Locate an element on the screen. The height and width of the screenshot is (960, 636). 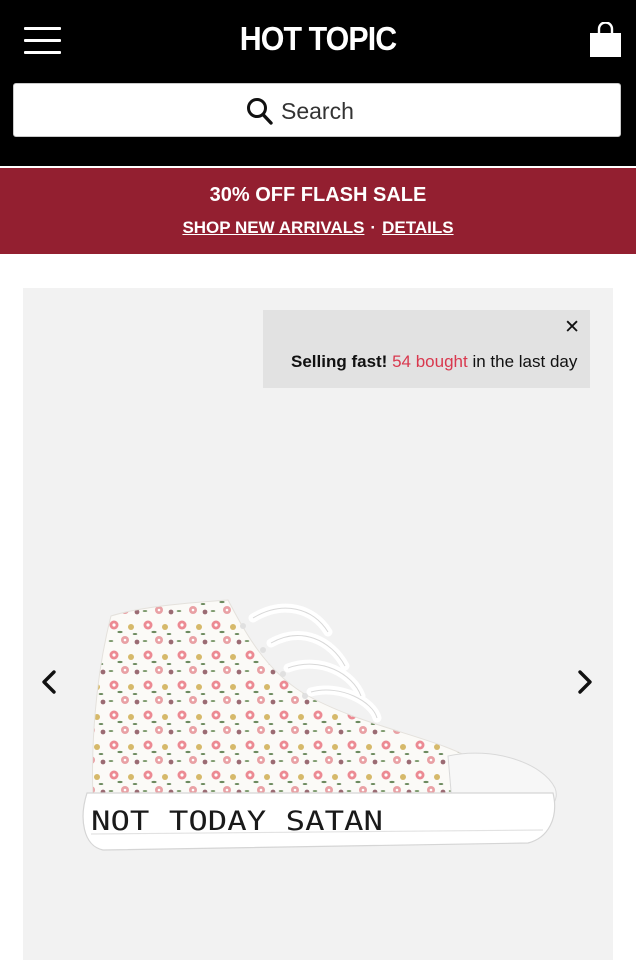
search-input: Search is located at coordinates (317, 110).